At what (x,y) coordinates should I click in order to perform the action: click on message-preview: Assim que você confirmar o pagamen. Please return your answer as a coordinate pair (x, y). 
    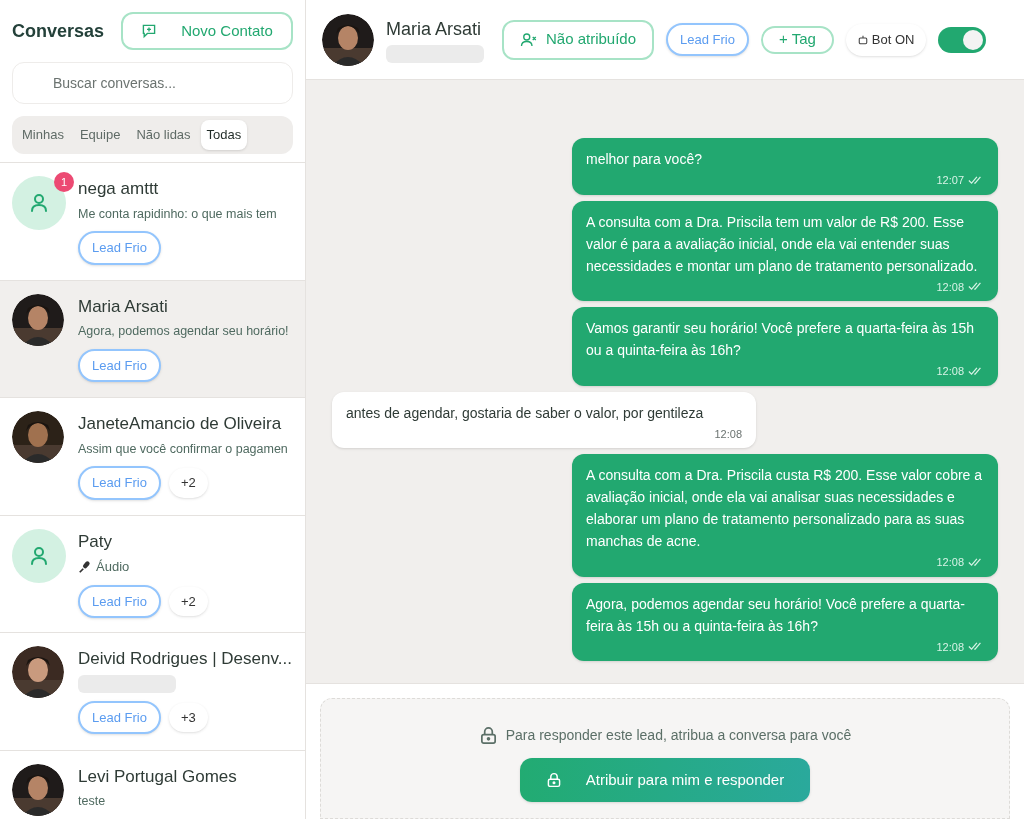
    Looking at the image, I should click on (183, 449).